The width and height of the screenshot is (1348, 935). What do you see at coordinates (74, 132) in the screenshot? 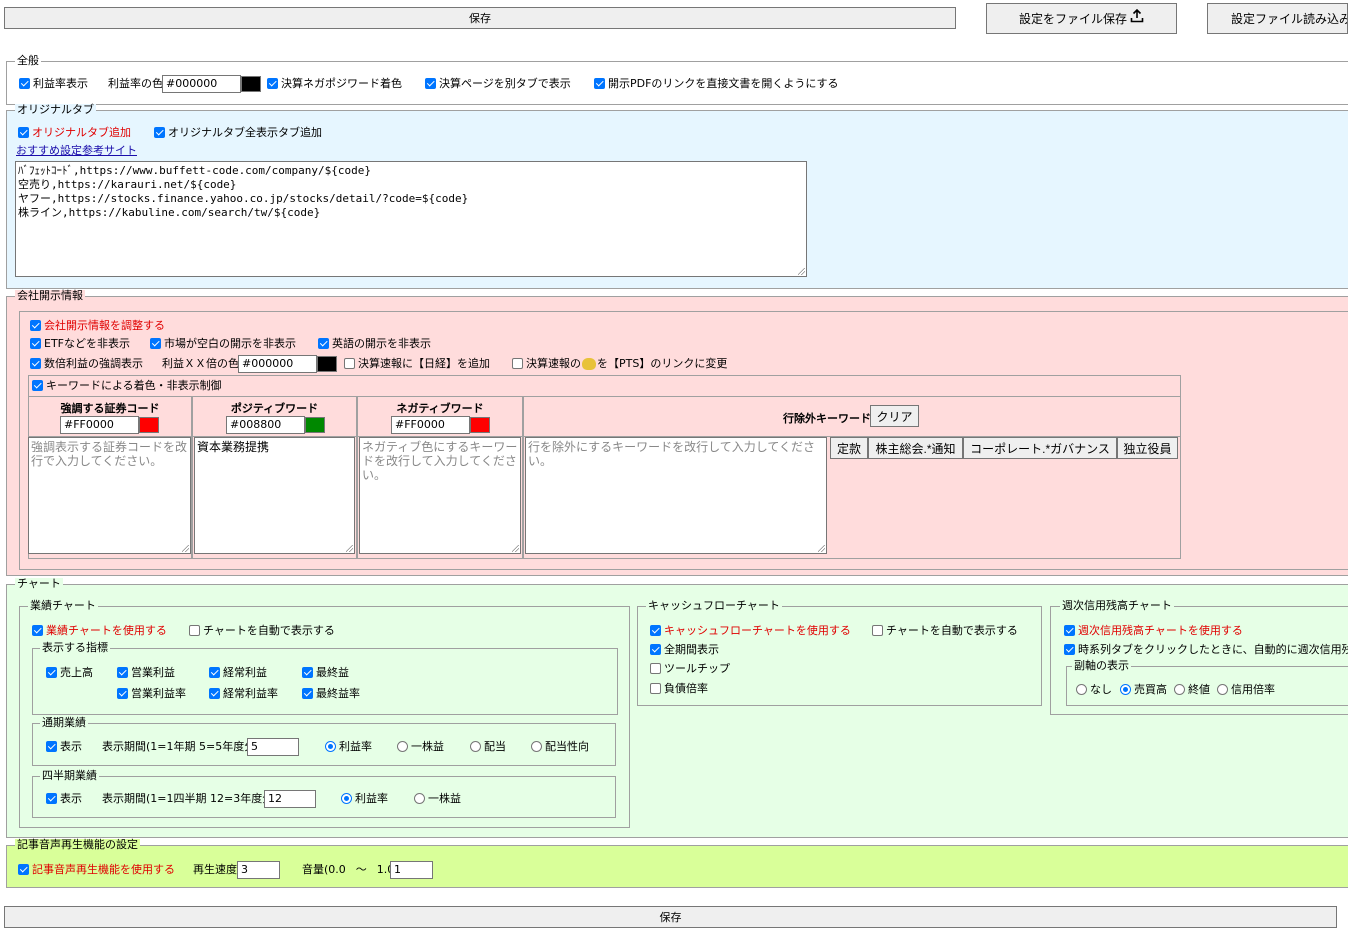
I see `add-original-tab-checkbox: オリジナルタブ追加` at bounding box center [74, 132].